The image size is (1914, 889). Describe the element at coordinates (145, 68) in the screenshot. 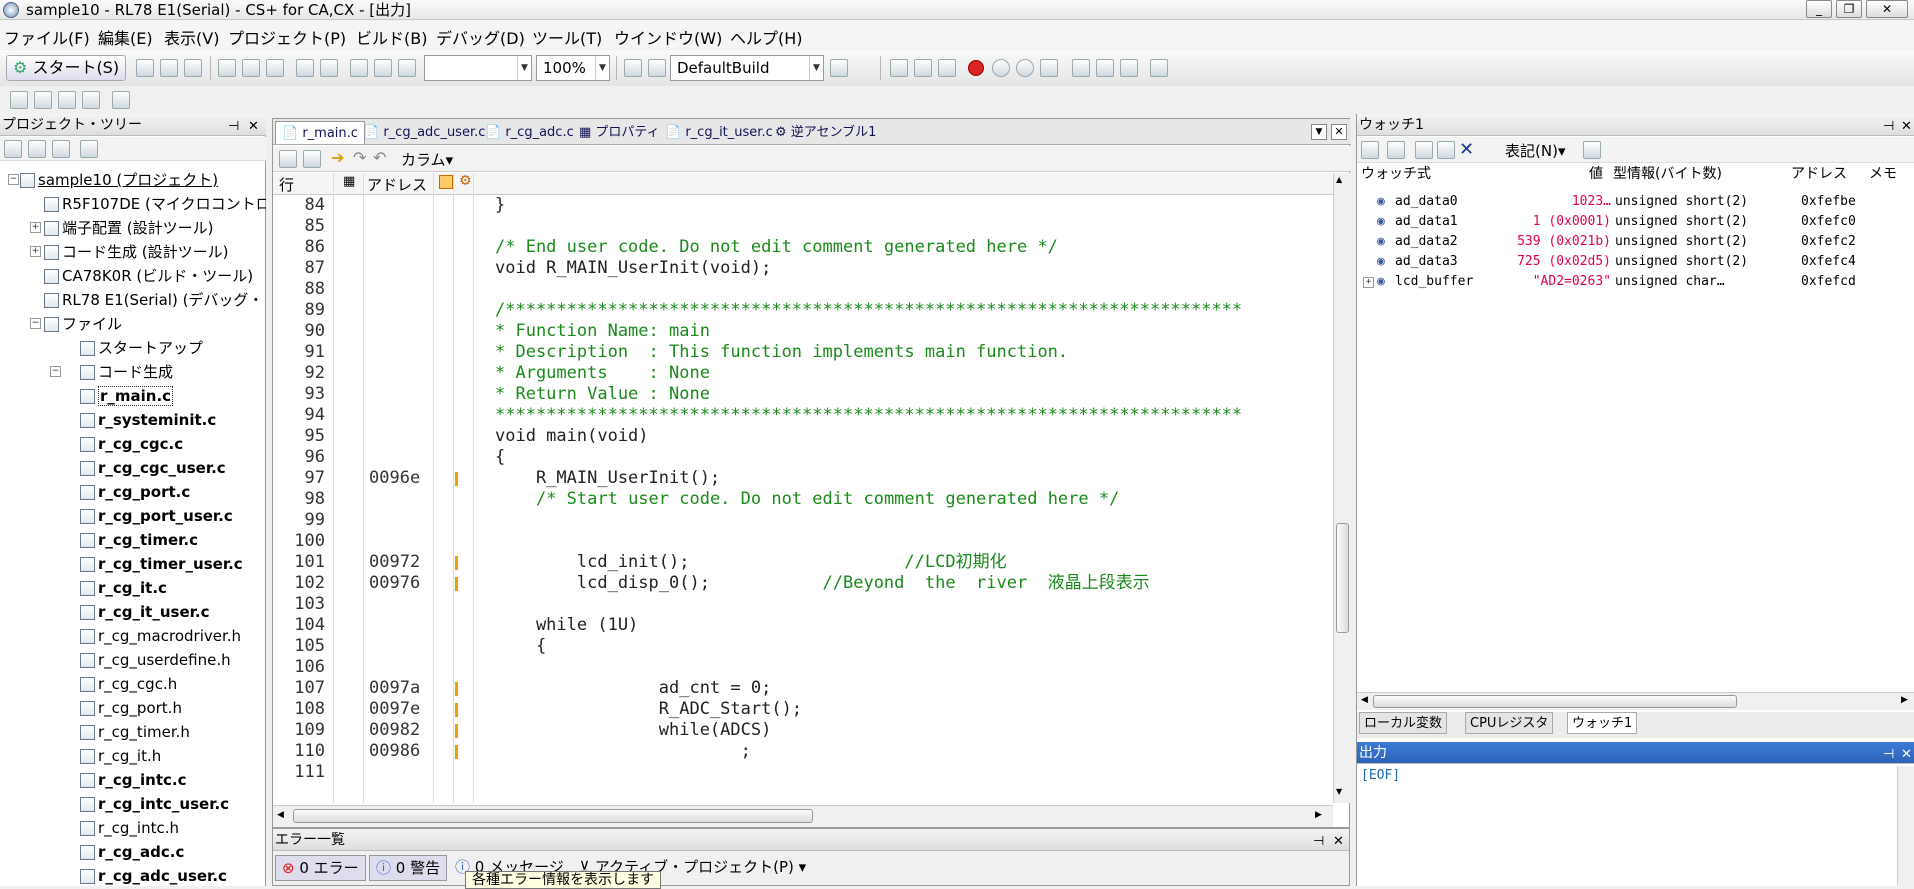

I see `open-icon` at that location.